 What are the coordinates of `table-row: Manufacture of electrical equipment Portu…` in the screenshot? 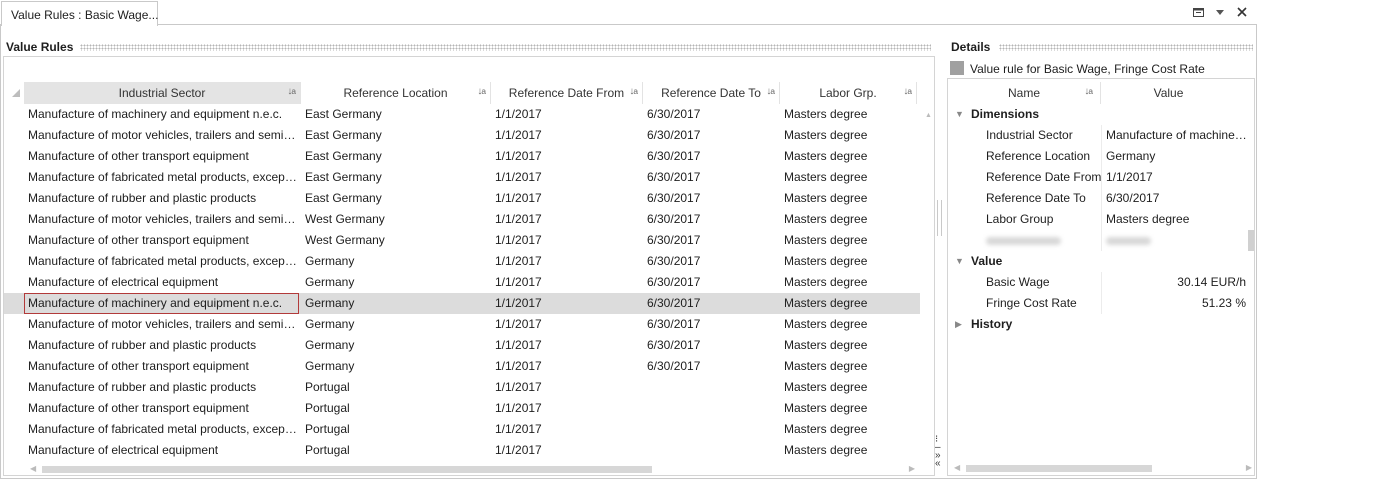 It's located at (462, 450).